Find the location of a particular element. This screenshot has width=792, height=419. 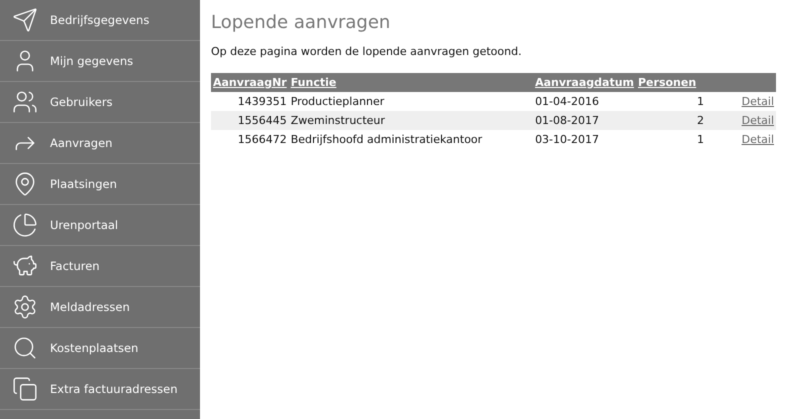

table-cell: 1439351 is located at coordinates (262, 101).